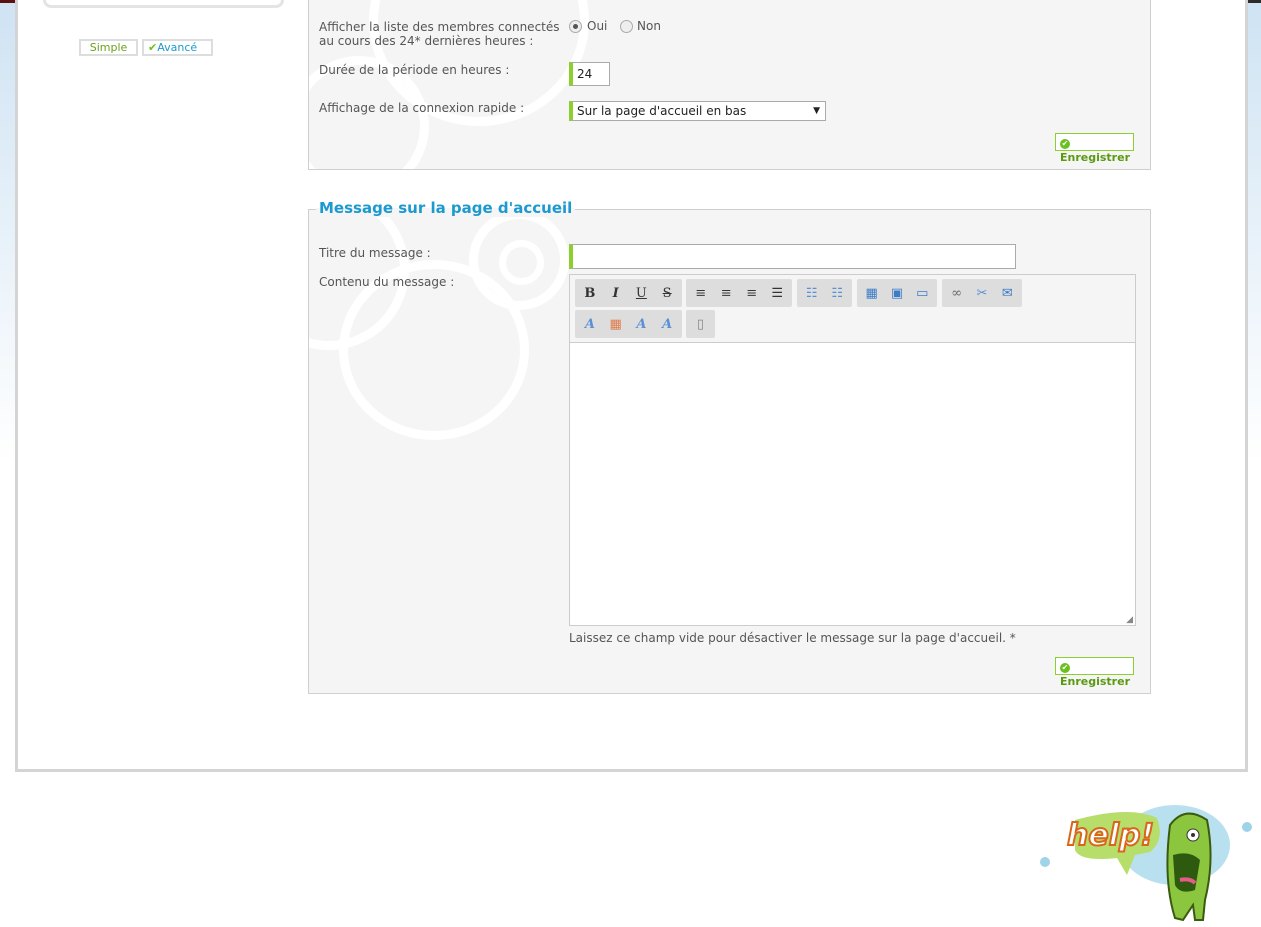 The image size is (1261, 927). What do you see at coordinates (752, 293) in the screenshot?
I see `align-right-icon: ≡` at bounding box center [752, 293].